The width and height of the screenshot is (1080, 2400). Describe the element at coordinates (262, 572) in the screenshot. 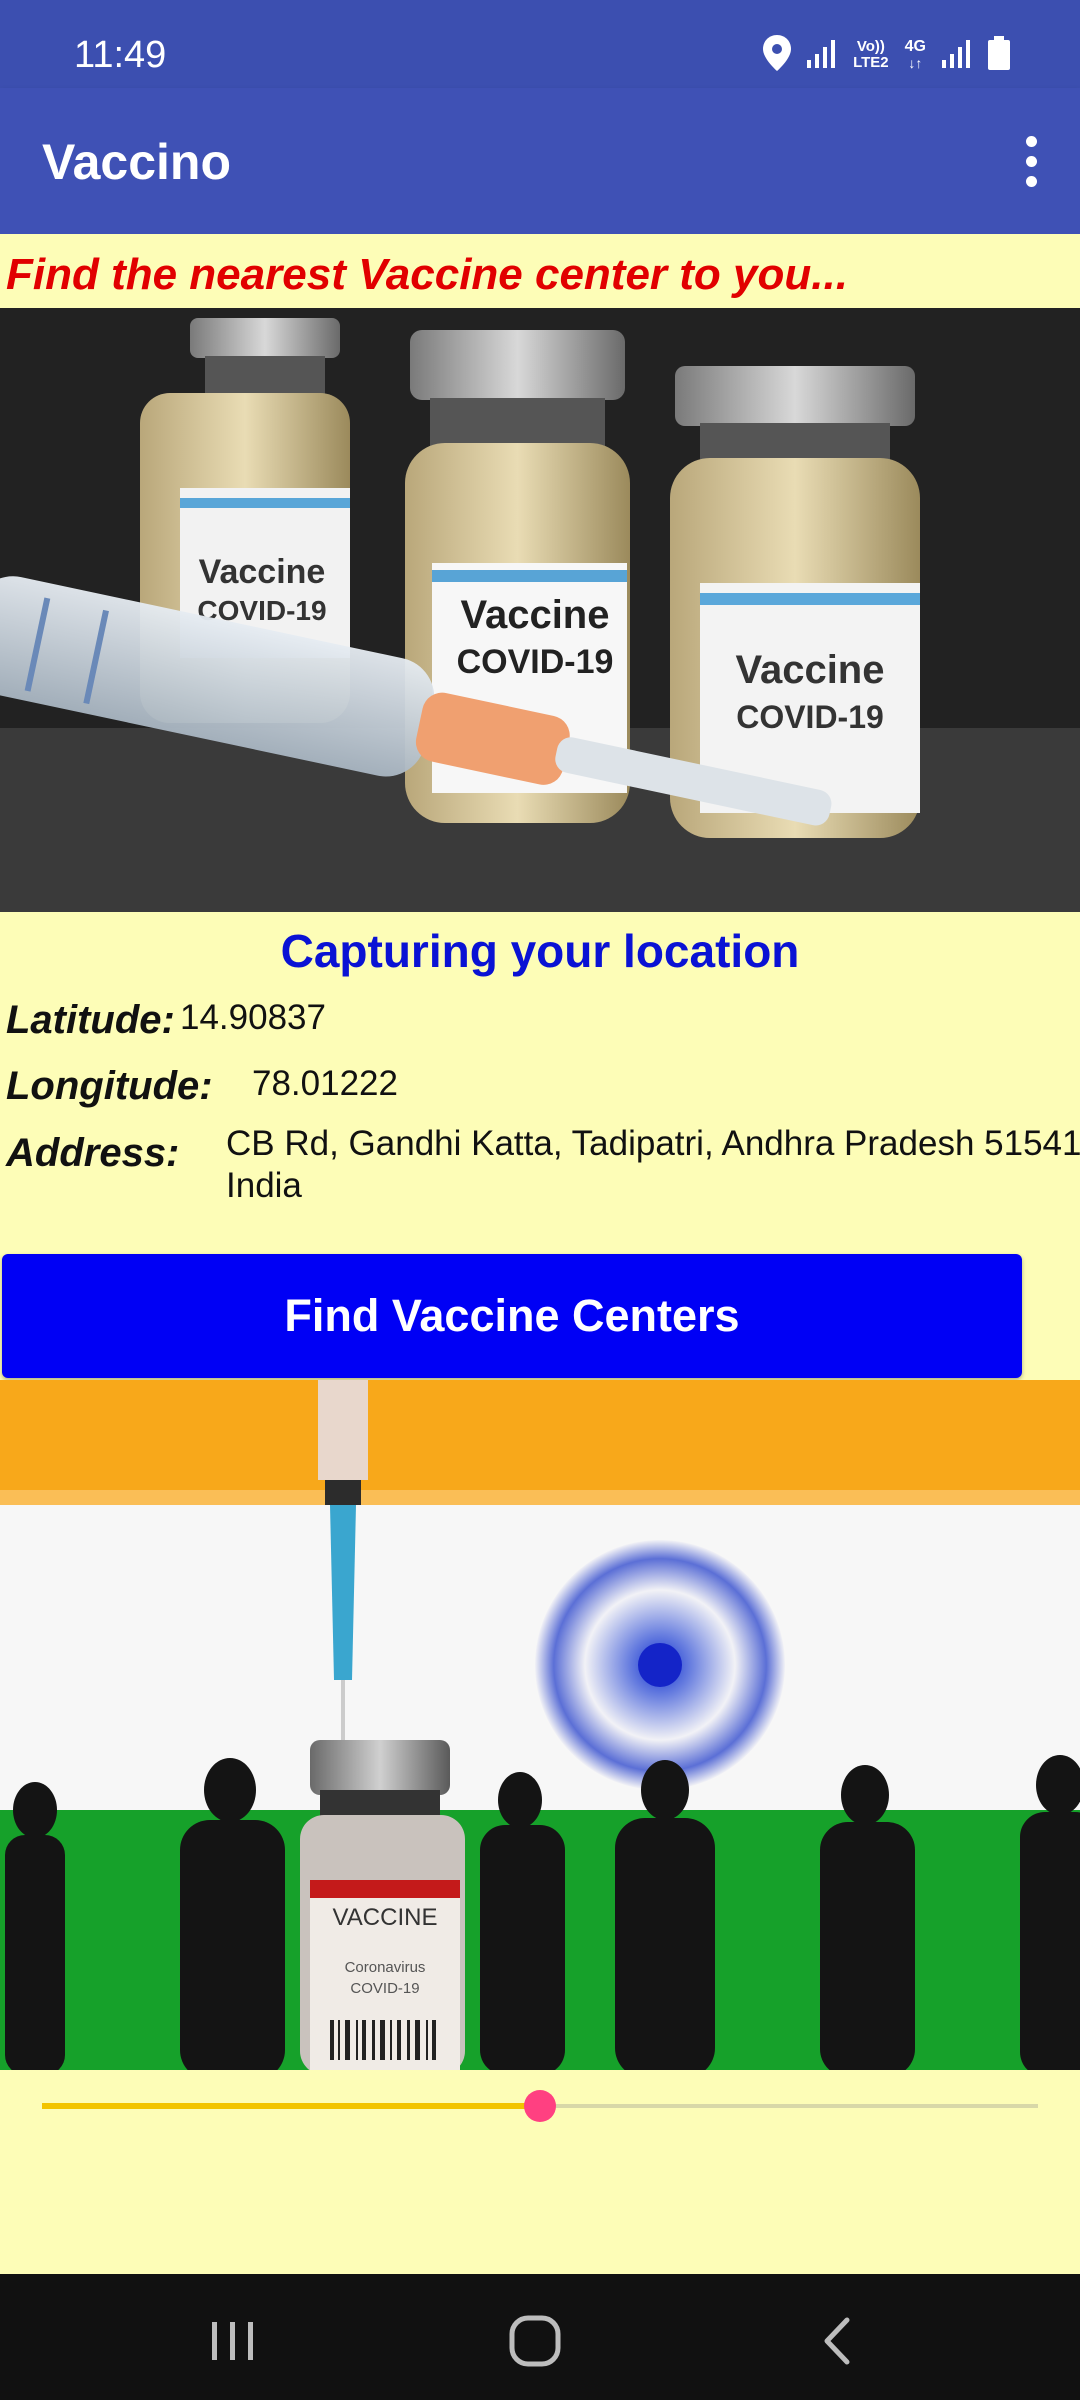

I see `vial-1-label-line1: Vaccine` at that location.